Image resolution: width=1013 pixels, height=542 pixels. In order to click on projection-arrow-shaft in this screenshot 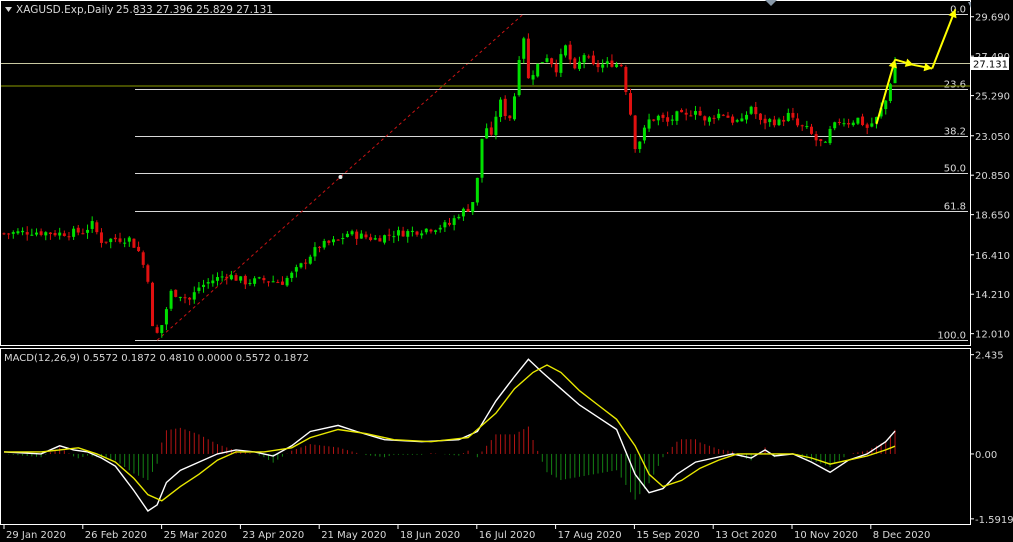, I will do `click(944, 39)`.